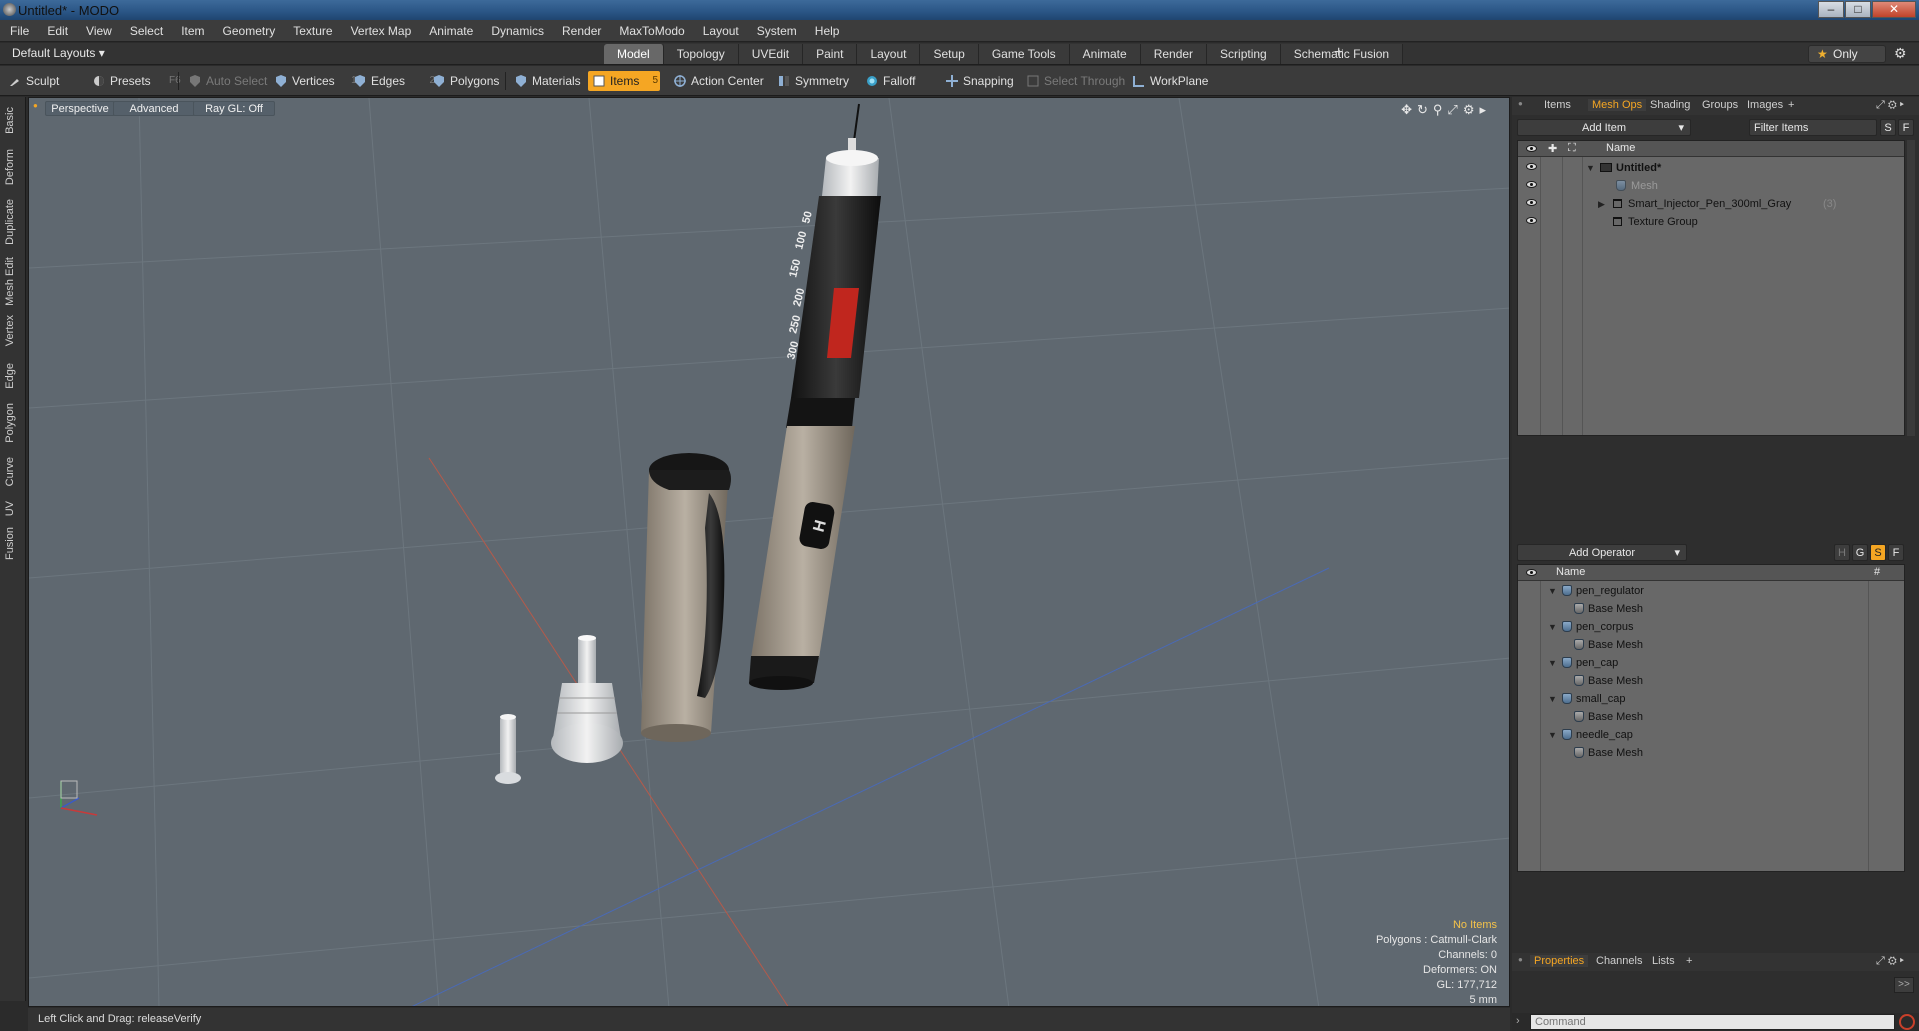  I want to click on operator-g-button: G, so click(1860, 552).